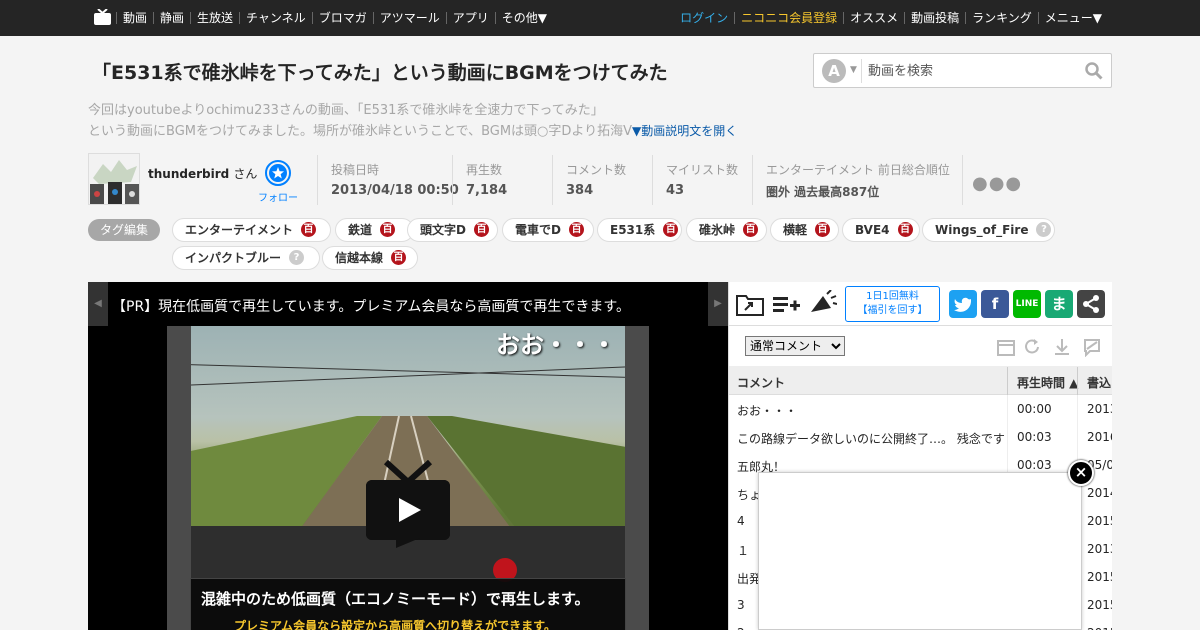 The width and height of the screenshot is (1200, 630). I want to click on notice-title: 混雑中のため低画質（エコノミーモード）で再生します。, so click(395, 599).